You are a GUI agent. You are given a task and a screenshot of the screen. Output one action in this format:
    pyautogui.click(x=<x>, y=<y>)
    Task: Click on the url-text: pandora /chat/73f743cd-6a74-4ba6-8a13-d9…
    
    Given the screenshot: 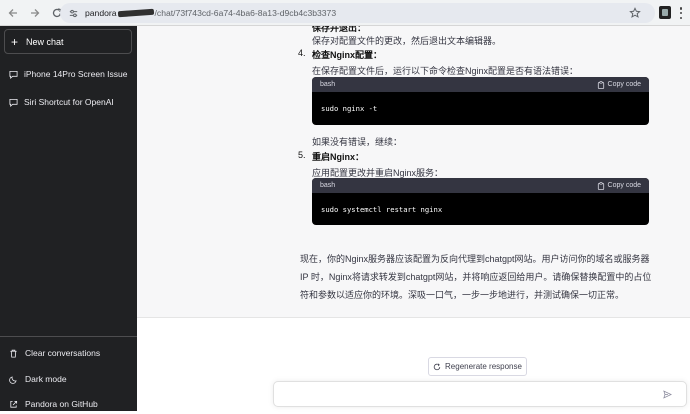 What is the action you would take?
    pyautogui.click(x=210, y=13)
    